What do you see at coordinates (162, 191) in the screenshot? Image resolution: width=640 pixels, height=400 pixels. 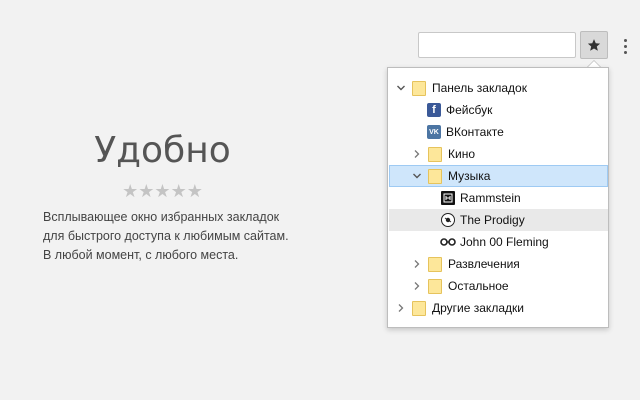 I see `rating-stars: ★★★★★` at bounding box center [162, 191].